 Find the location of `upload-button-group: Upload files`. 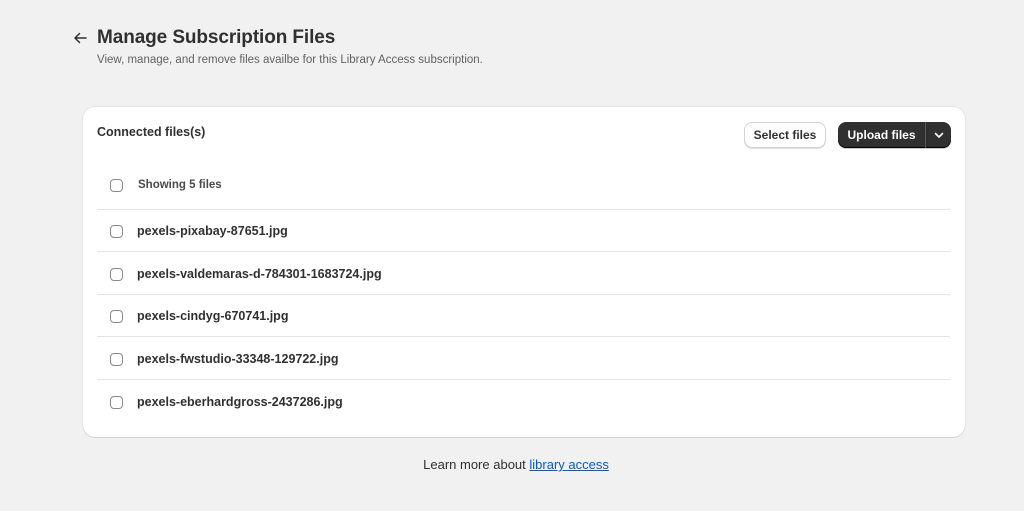

upload-button-group: Upload files is located at coordinates (894, 135).